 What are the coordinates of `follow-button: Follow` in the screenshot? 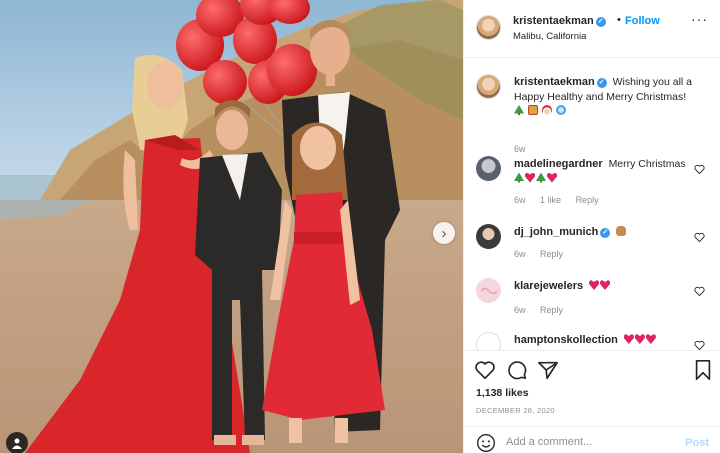 It's located at (642, 21).